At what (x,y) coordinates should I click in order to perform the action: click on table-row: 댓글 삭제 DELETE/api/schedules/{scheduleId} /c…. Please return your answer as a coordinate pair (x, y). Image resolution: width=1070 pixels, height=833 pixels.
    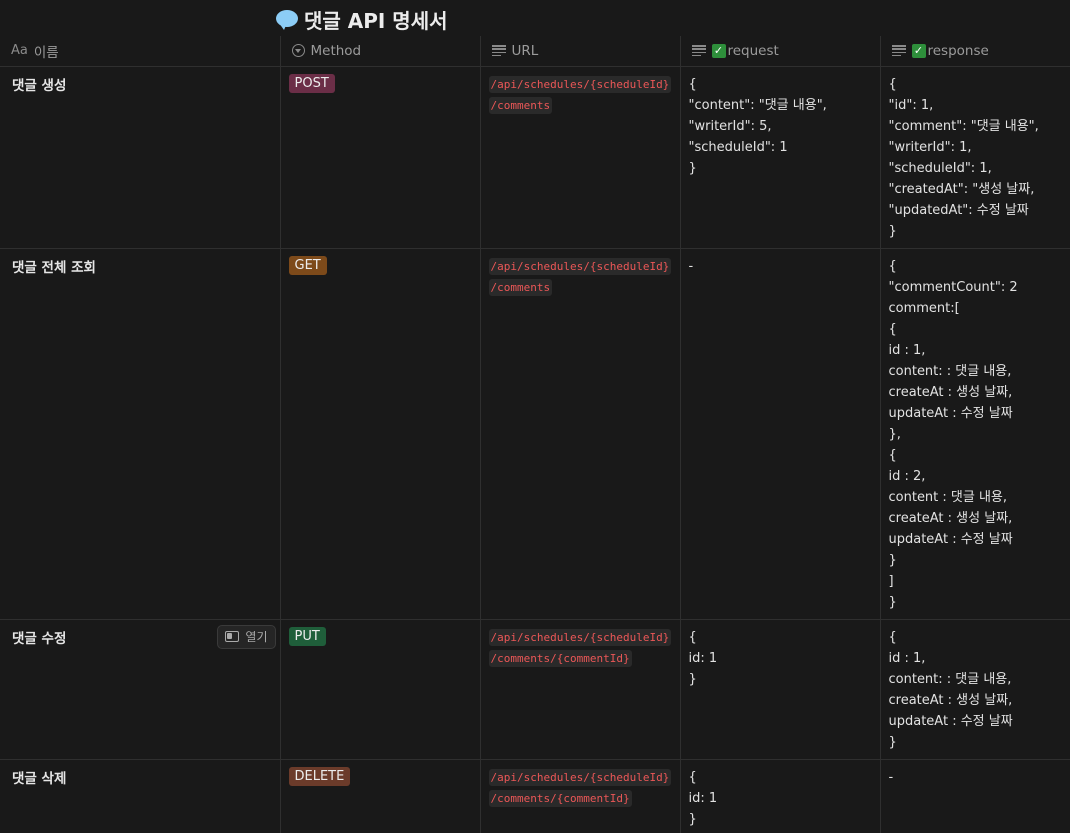
    Looking at the image, I should click on (535, 796).